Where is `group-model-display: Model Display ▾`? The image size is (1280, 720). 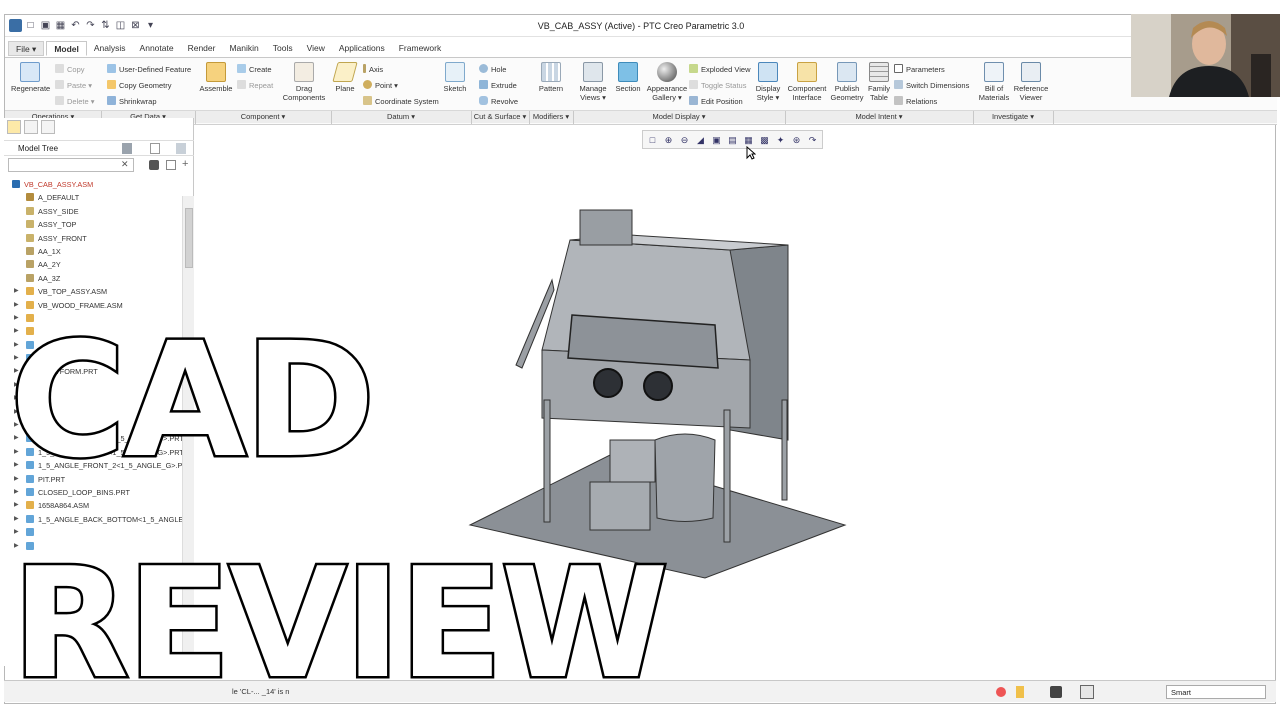 group-model-display: Model Display ▾ is located at coordinates (679, 116).